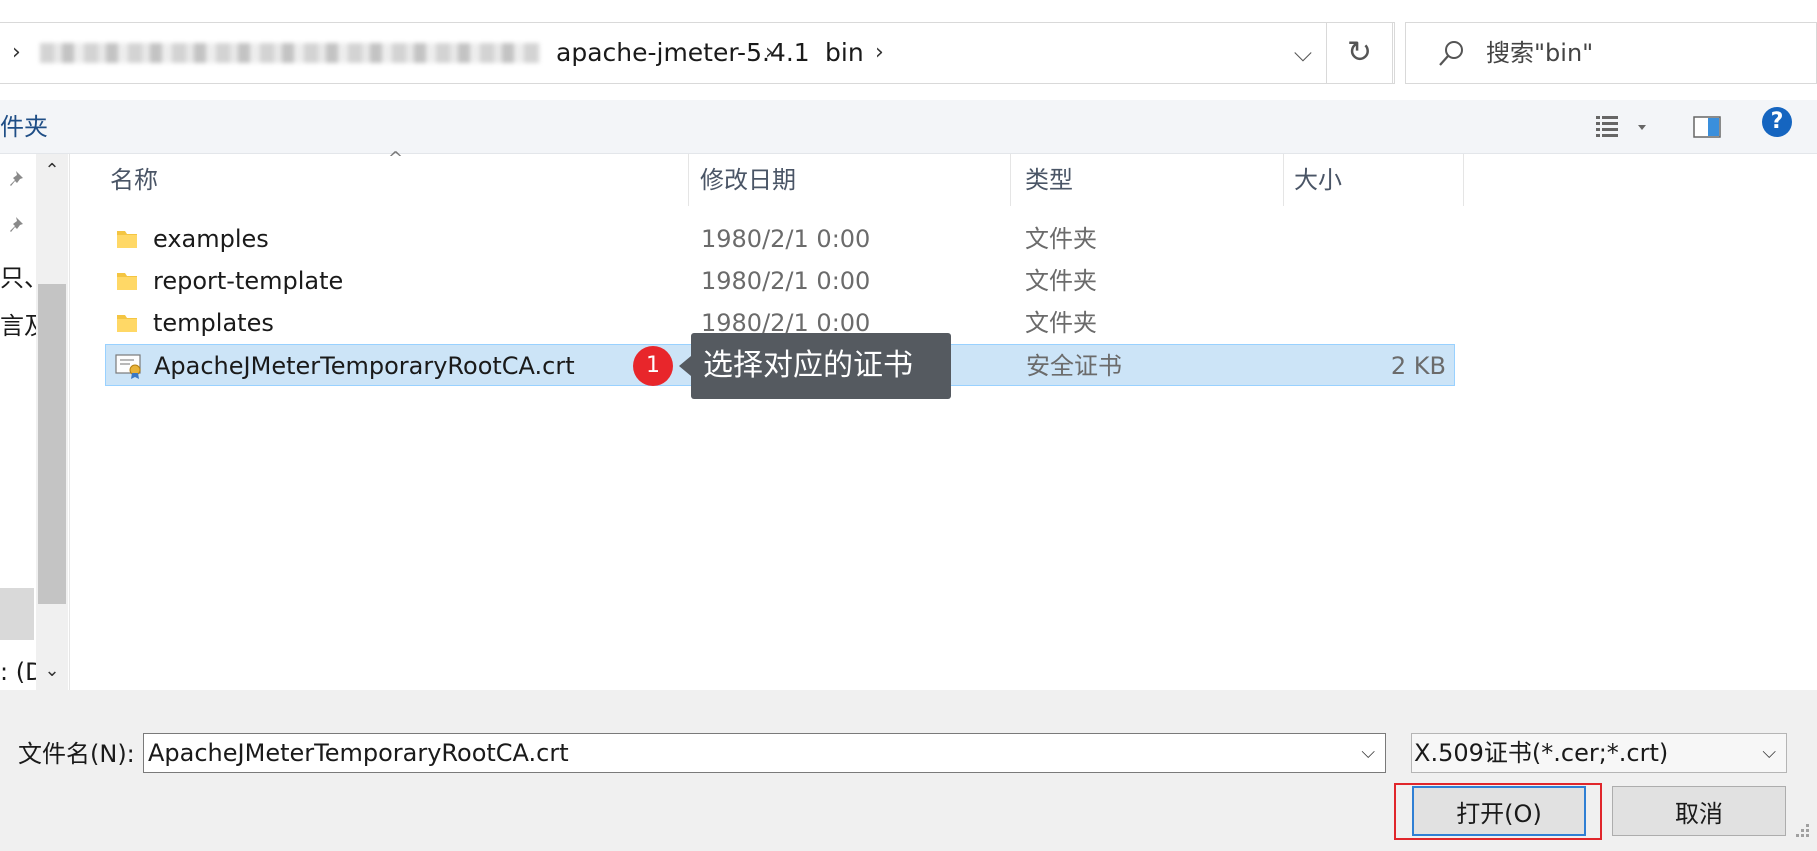 The height and width of the screenshot is (851, 1817). I want to click on column-header-size: 大小, so click(1318, 180).